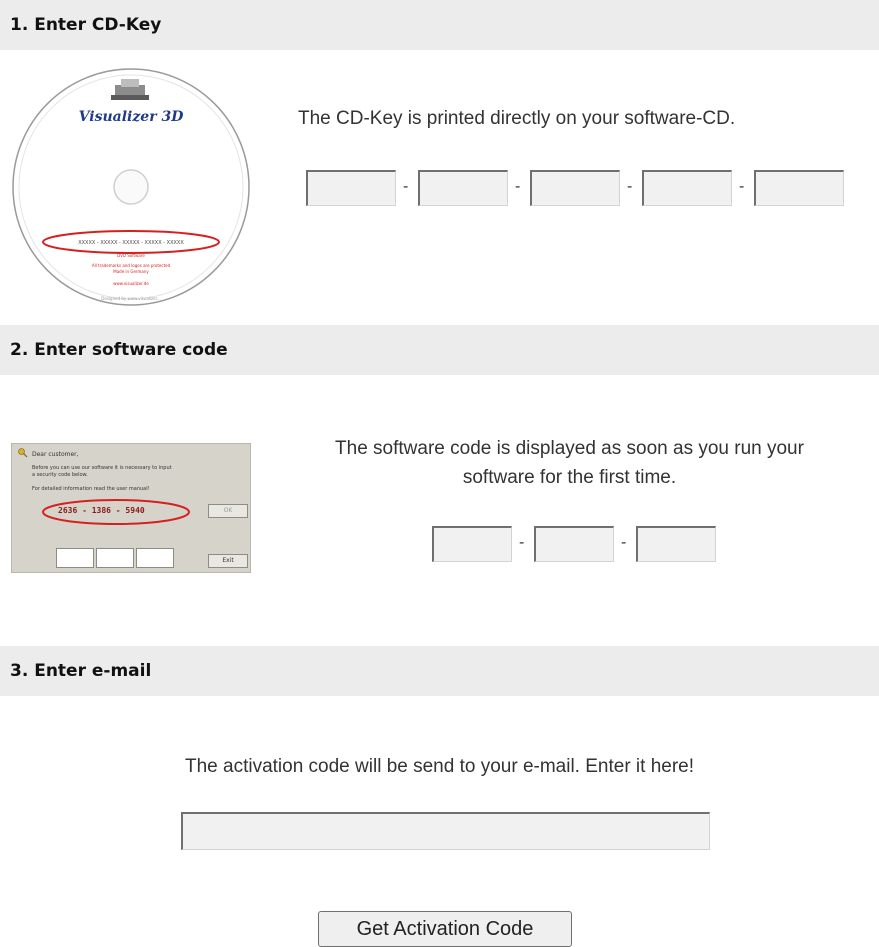  I want to click on dialog-greeting: Dear customer,, so click(55, 454).